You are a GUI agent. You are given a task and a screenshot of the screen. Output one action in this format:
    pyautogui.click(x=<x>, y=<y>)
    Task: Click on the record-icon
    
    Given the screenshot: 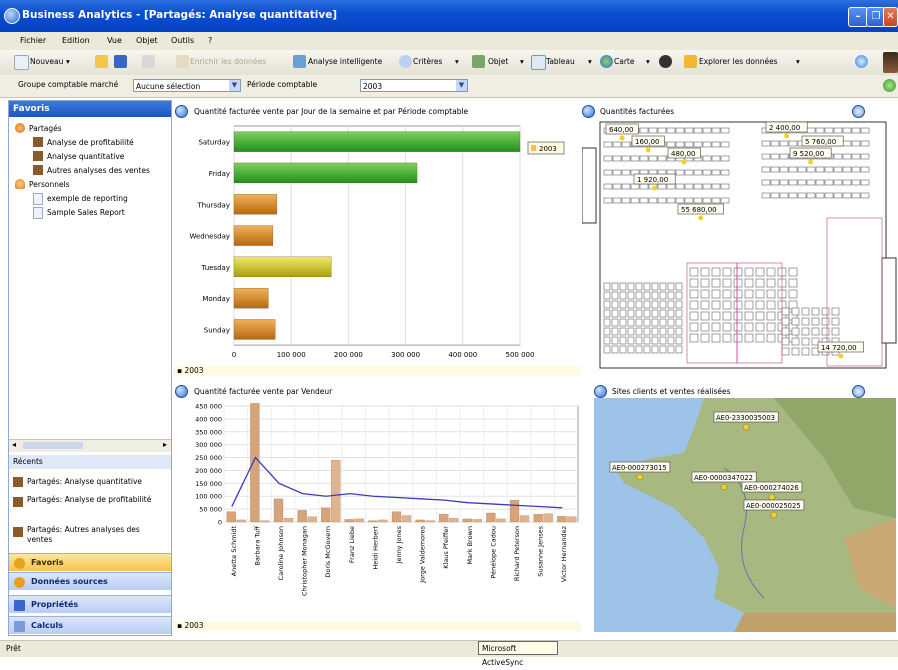 What is the action you would take?
    pyautogui.click(x=665, y=61)
    